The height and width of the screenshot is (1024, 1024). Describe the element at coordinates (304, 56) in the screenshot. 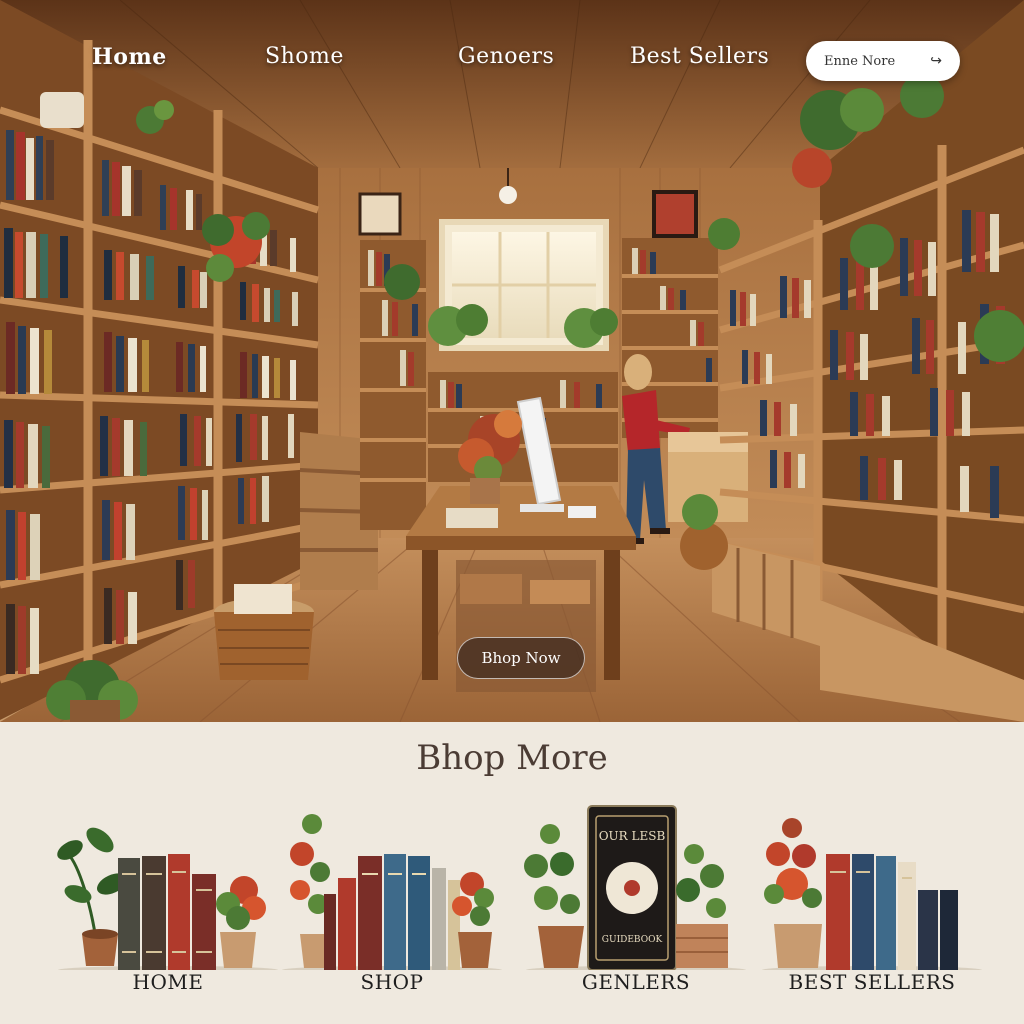

I see `nav-shop-link: Shome` at that location.